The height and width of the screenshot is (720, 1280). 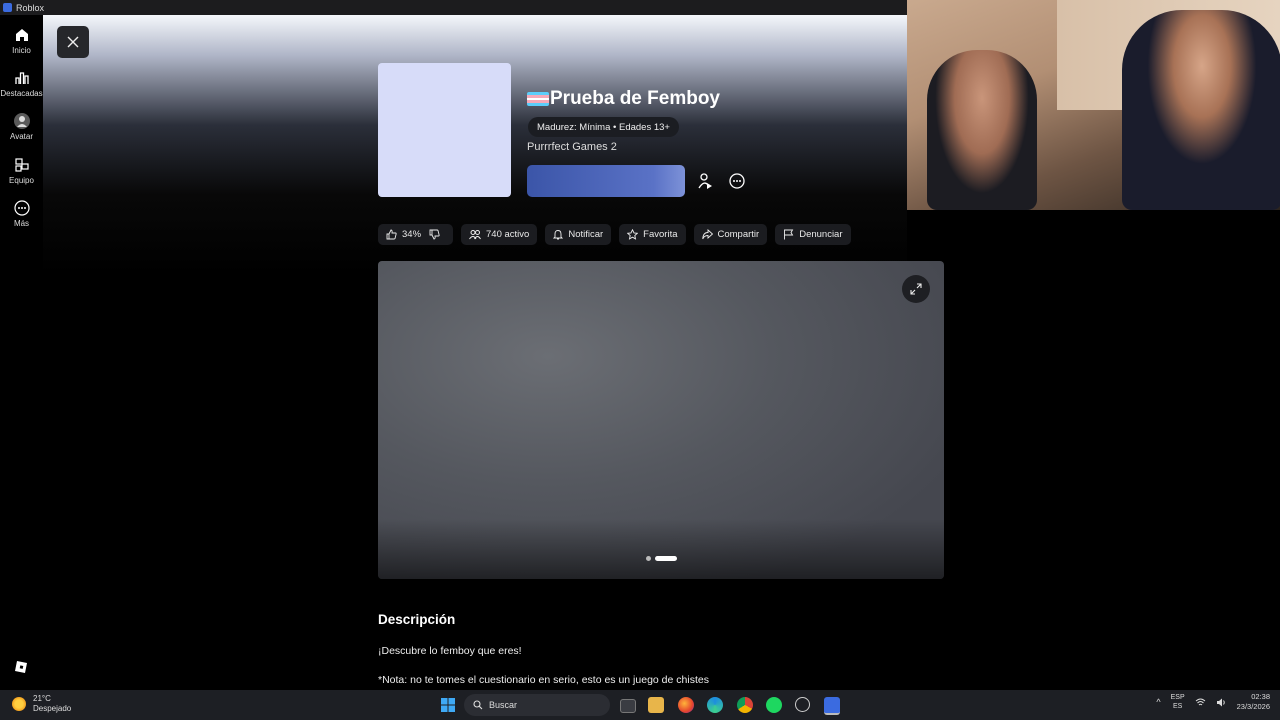 I want to click on windows-start-icon, so click(x=448, y=705).